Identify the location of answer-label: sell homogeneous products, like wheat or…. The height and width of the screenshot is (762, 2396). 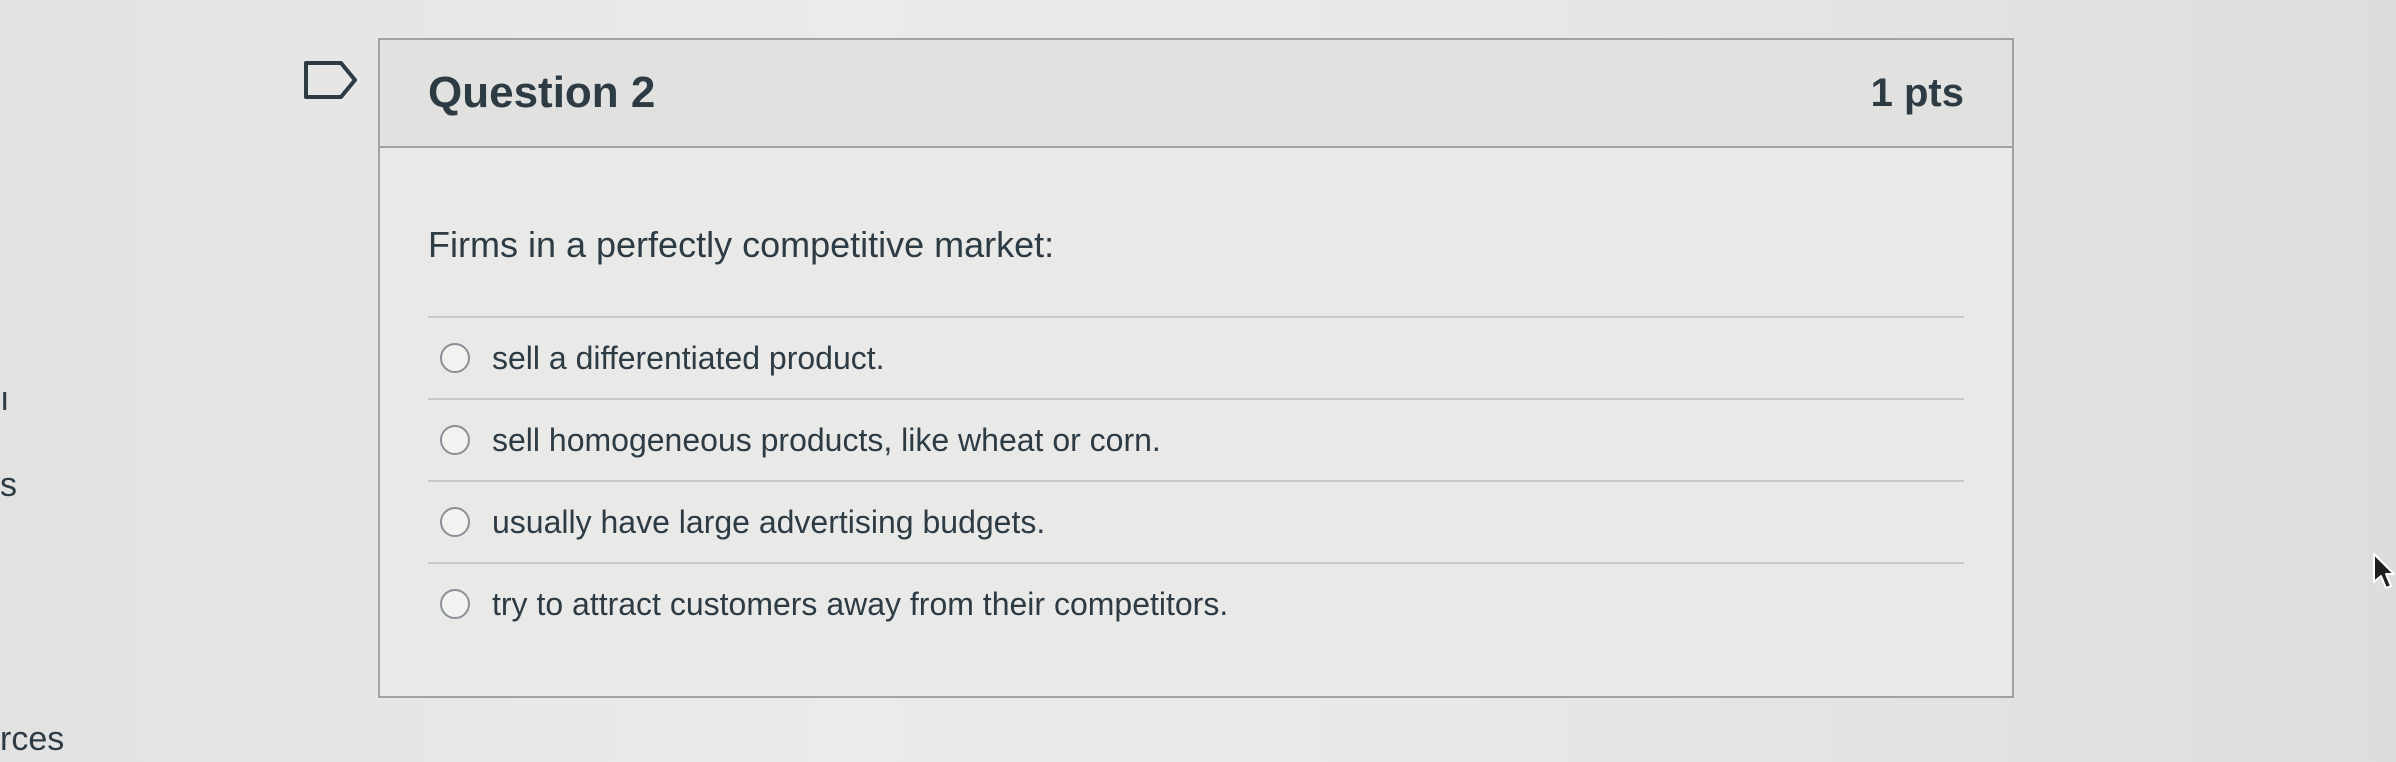
(826, 440).